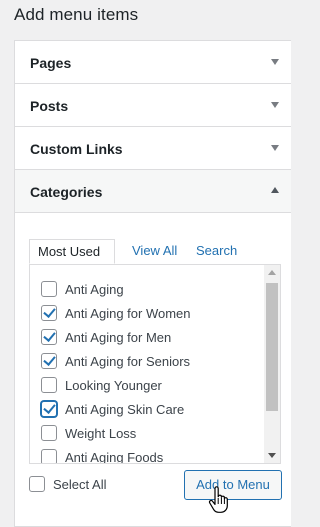 This screenshot has width=320, height=527. I want to click on tab-search: Search, so click(216, 251).